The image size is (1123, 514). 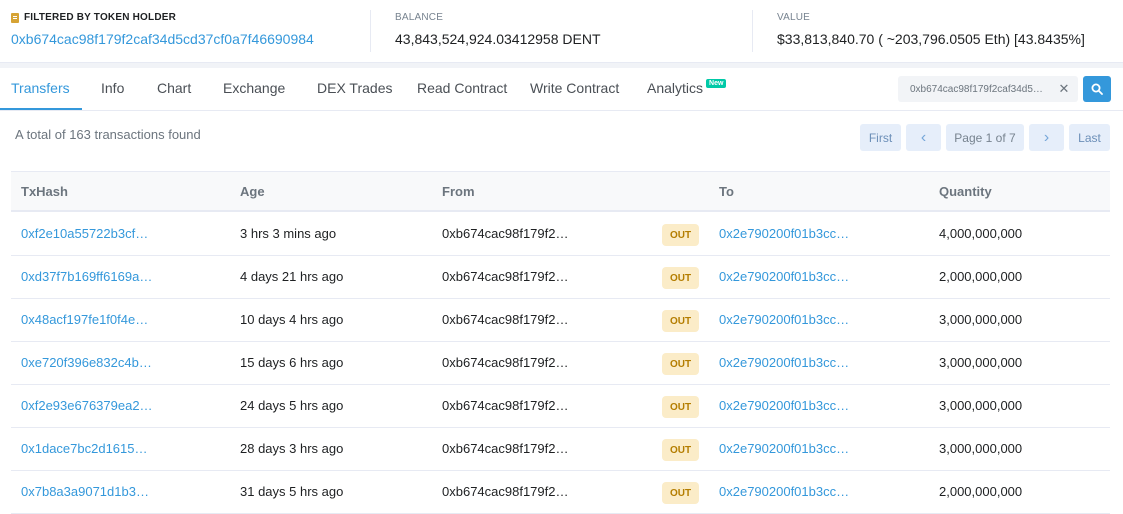 I want to click on tab-analytics: Analytics New, so click(x=687, y=87).